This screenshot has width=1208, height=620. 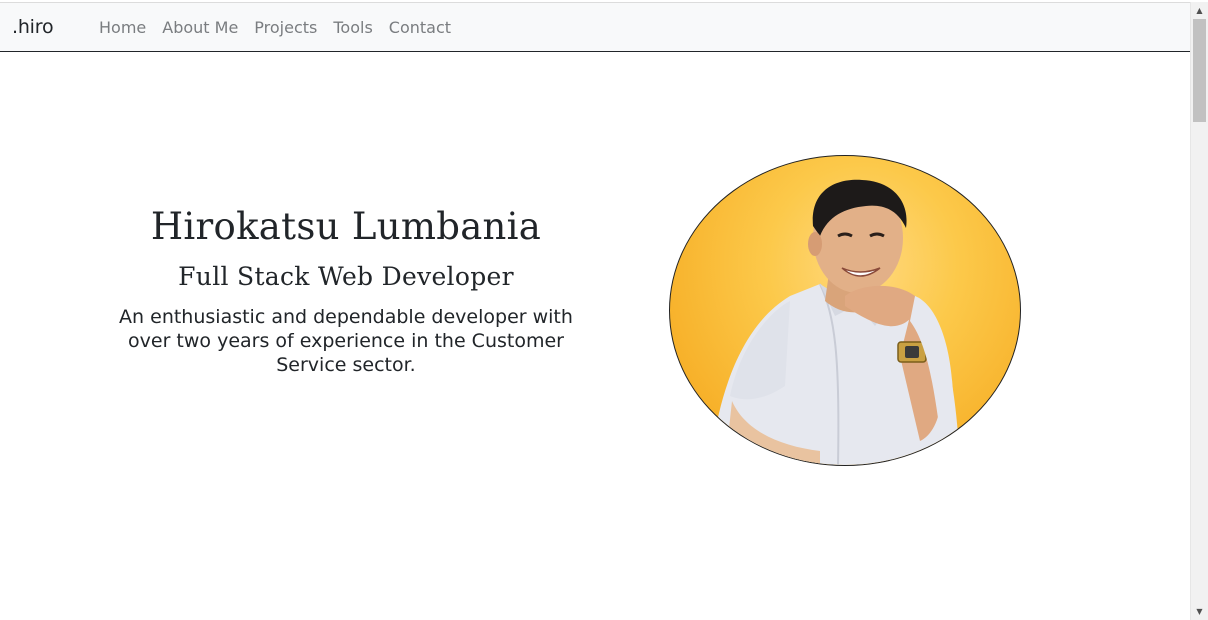 I want to click on nav-link-about-me: About Me, so click(x=200, y=27).